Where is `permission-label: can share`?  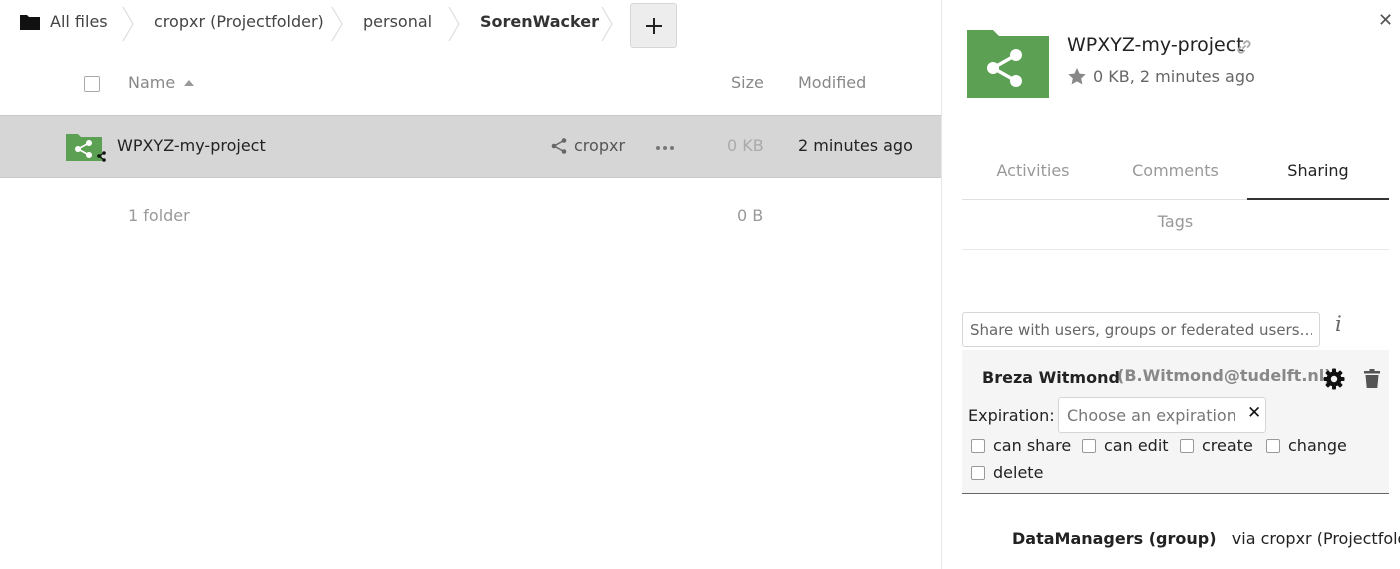
permission-label: can share is located at coordinates (1032, 445).